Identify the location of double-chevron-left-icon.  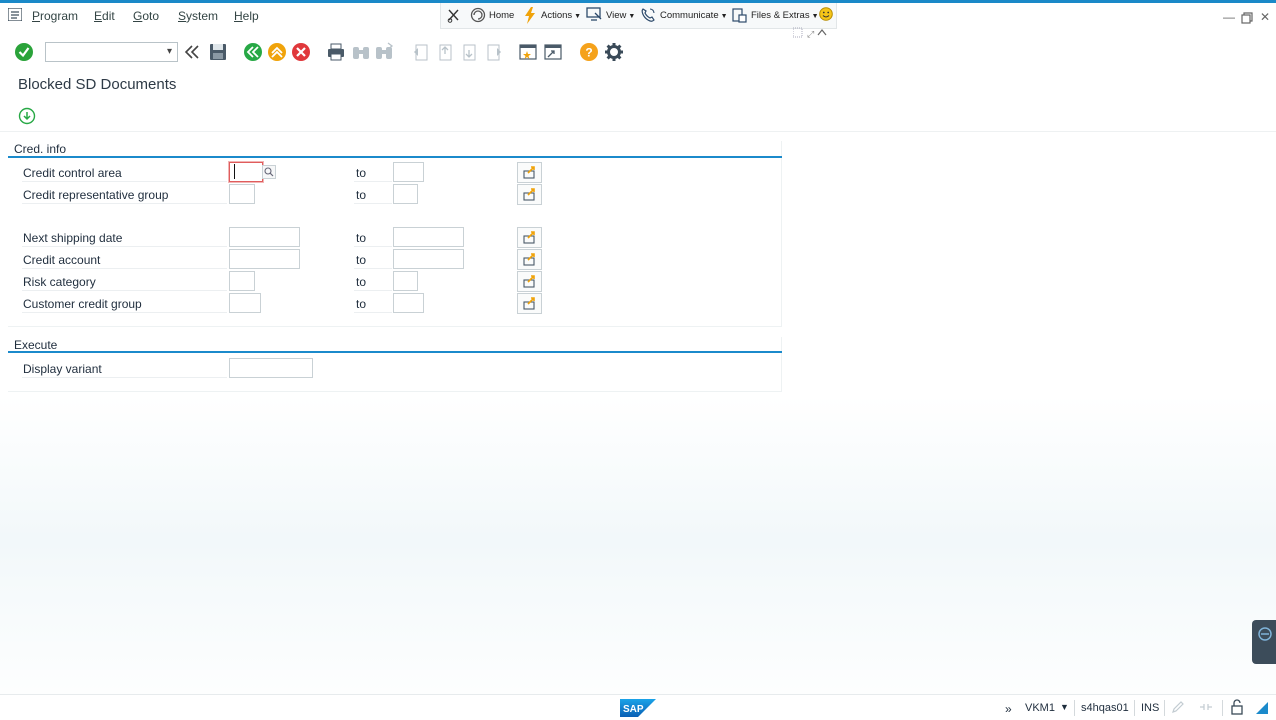
(192, 52).